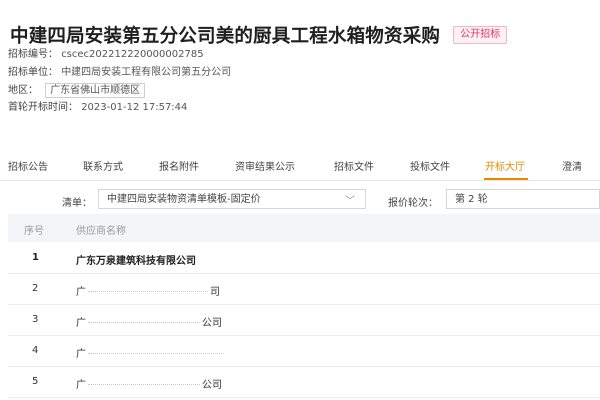 The width and height of the screenshot is (600, 400). Describe the element at coordinates (33, 54) in the screenshot. I see `tender-number-label: 招标编号：` at that location.